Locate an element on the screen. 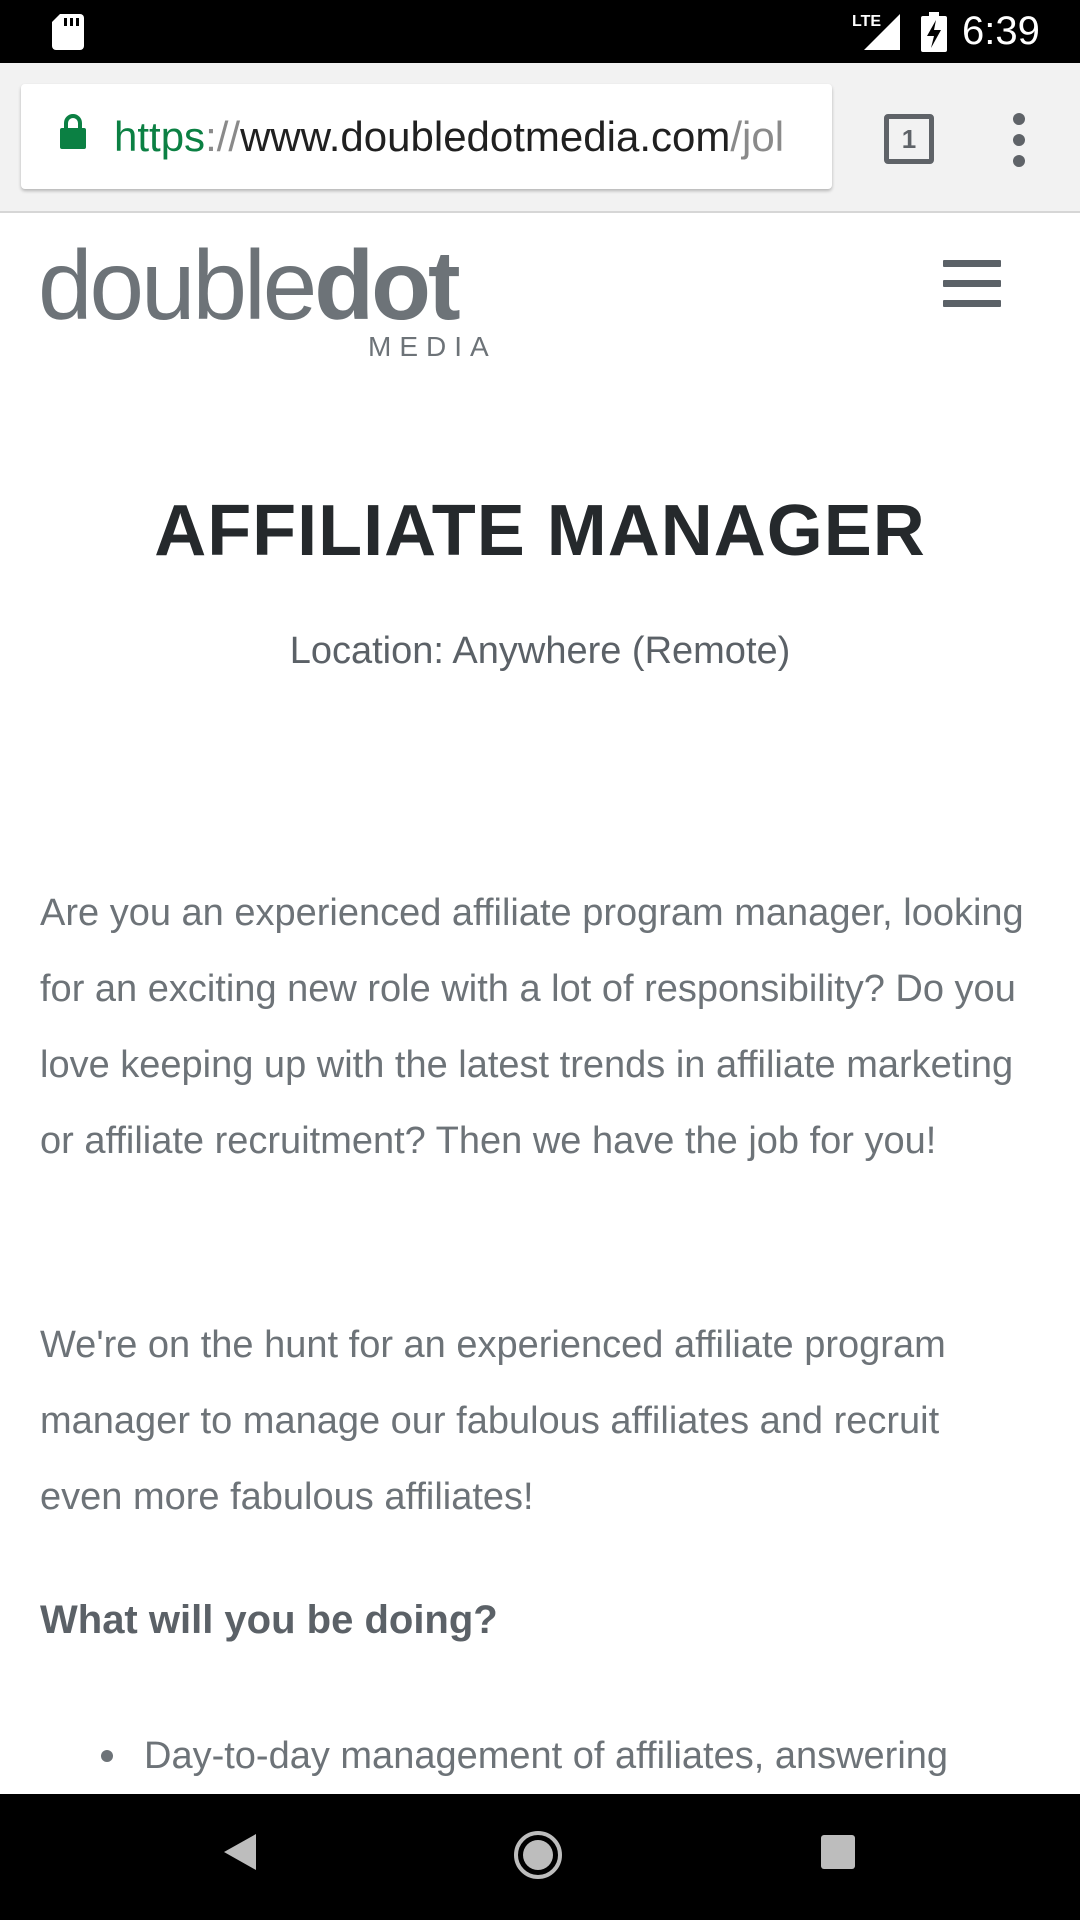 Image resolution: width=1080 pixels, height=1920 pixels. system-nav-bar is located at coordinates (540, 1857).